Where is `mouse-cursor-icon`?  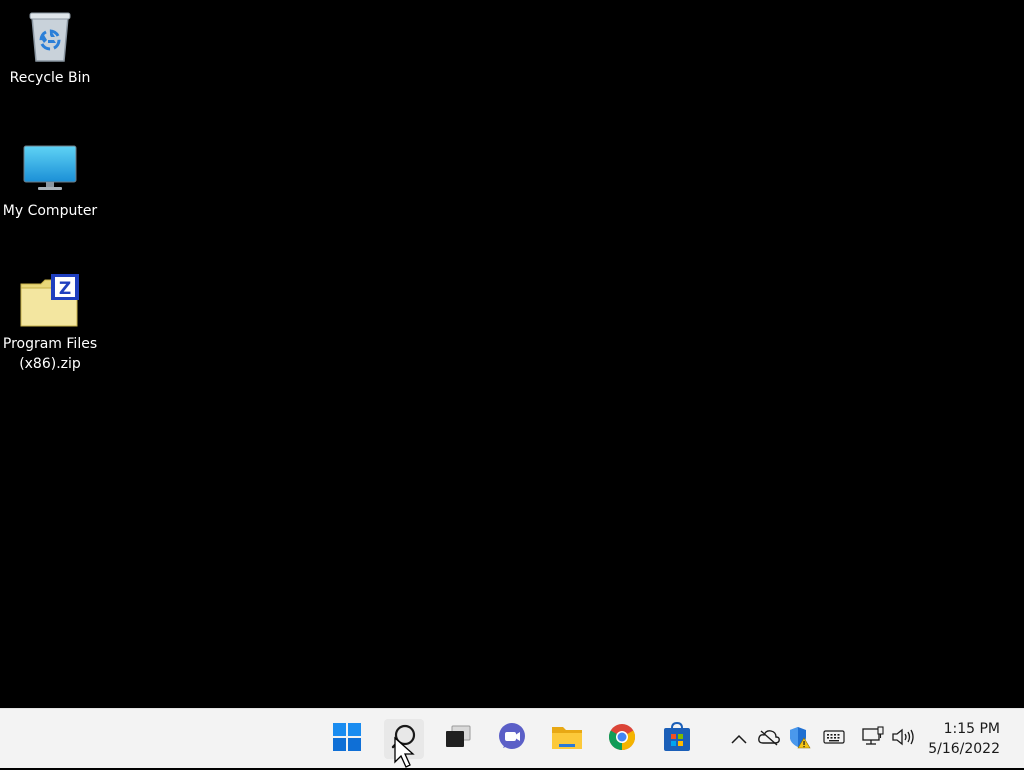 mouse-cursor-icon is located at coordinates (404, 752).